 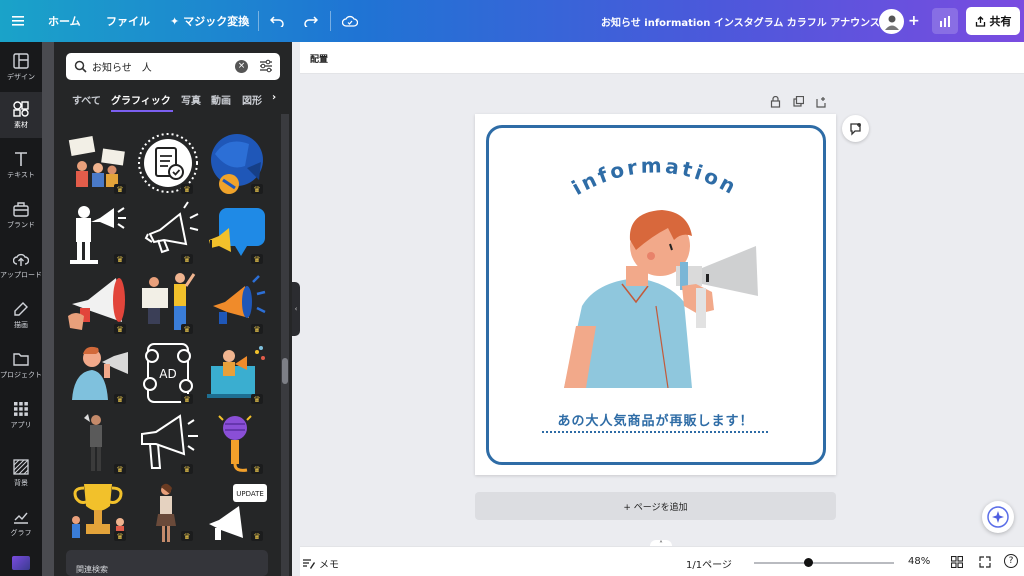 What do you see at coordinates (221, 99) in the screenshot?
I see `tab-videos: 動画` at bounding box center [221, 99].